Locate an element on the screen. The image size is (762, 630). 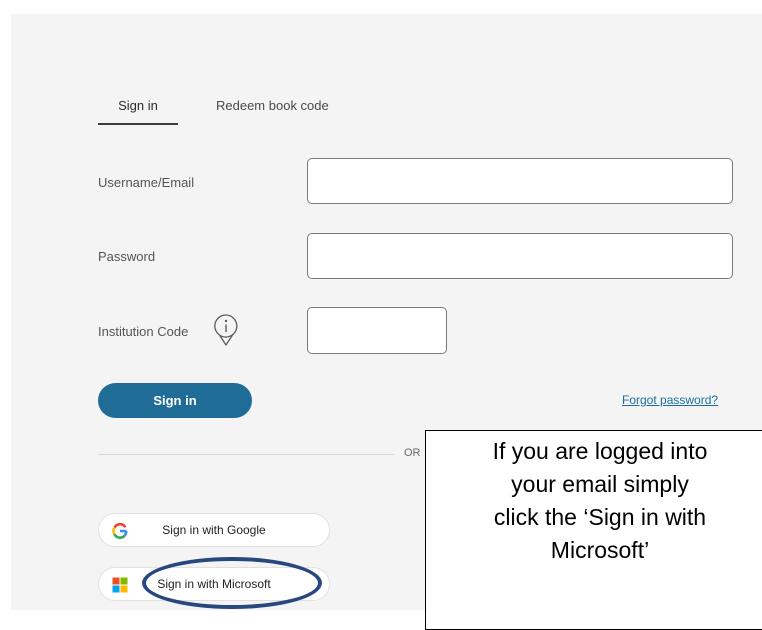
sign-in-button: Sign in is located at coordinates (175, 400).